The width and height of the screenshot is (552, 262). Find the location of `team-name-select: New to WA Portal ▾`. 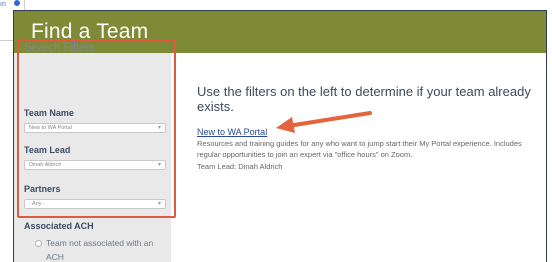

team-name-select: New to WA Portal ▾ is located at coordinates (95, 128).